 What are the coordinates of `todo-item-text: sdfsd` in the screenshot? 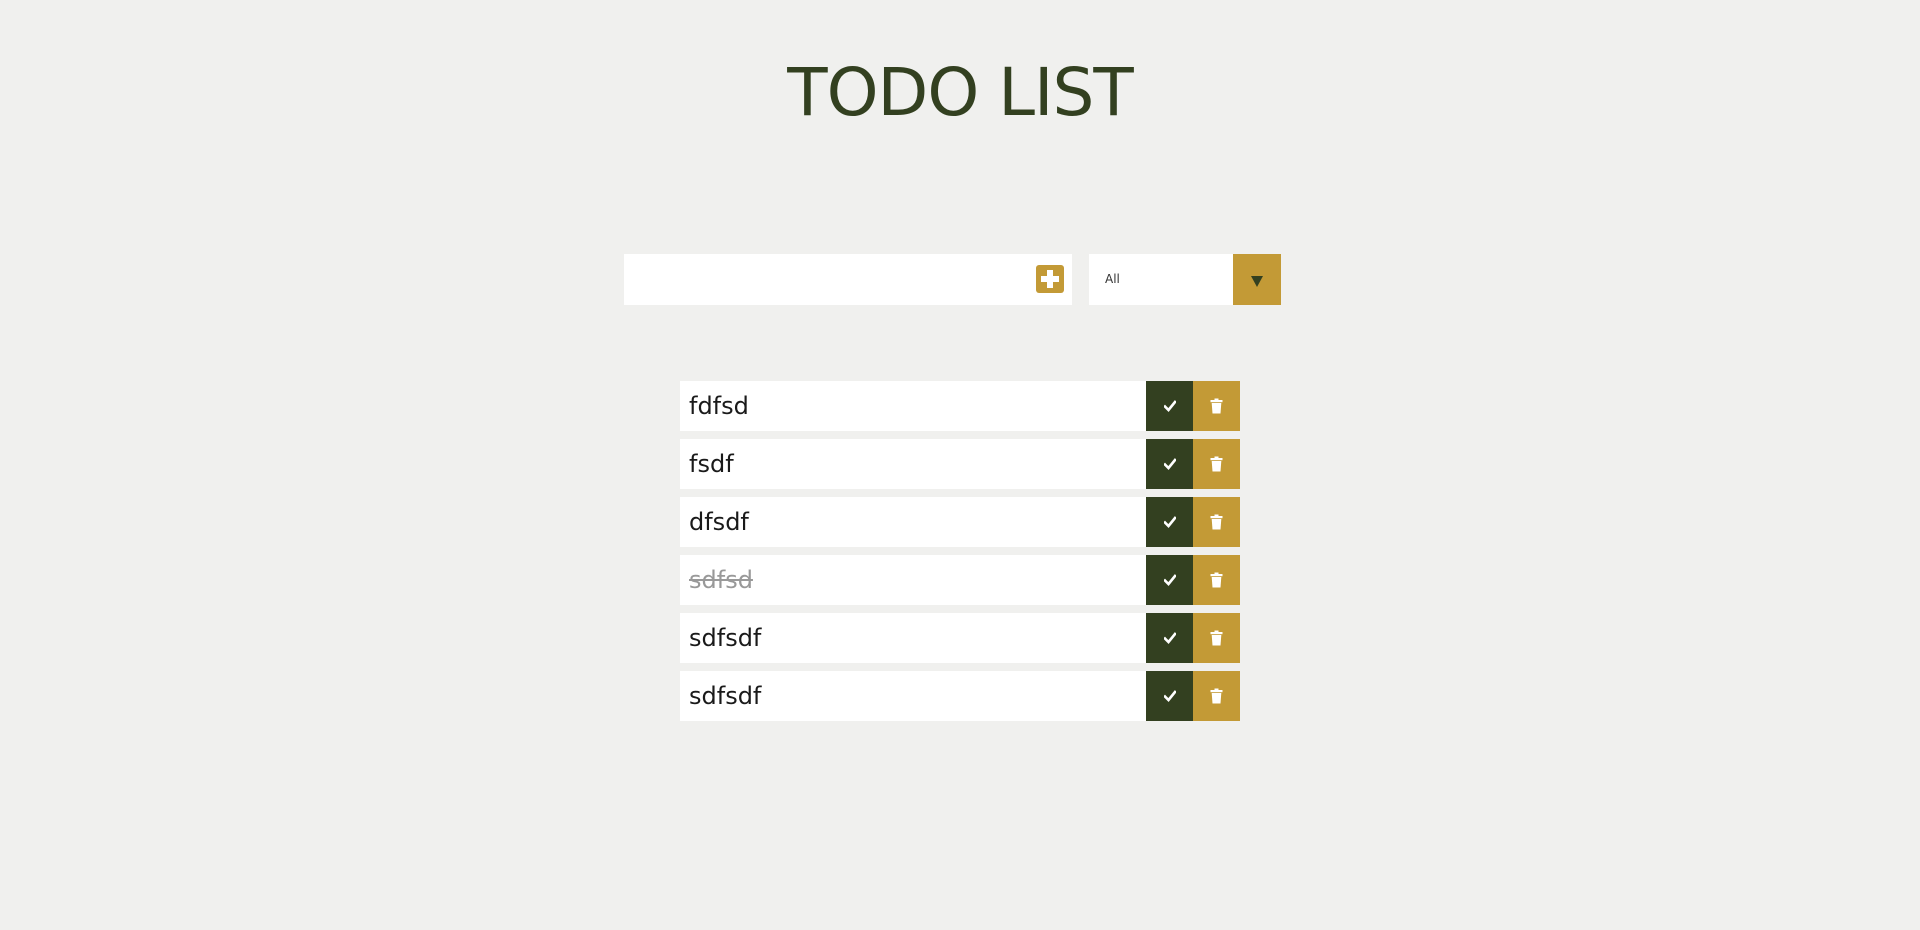 It's located at (721, 580).